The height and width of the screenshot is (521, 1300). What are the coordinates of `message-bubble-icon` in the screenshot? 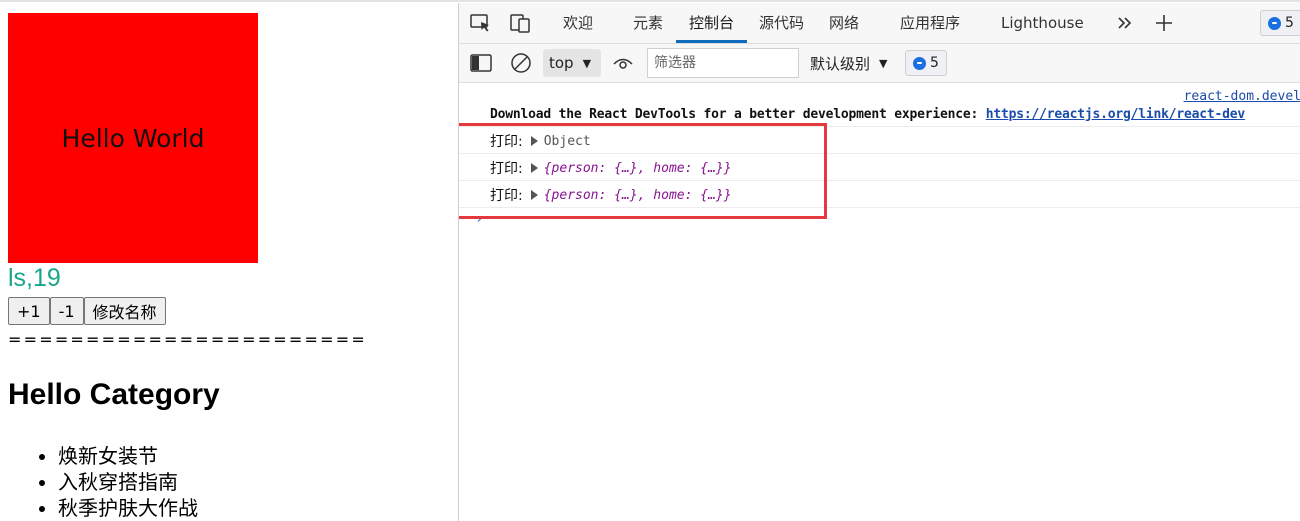 It's located at (1274, 23).